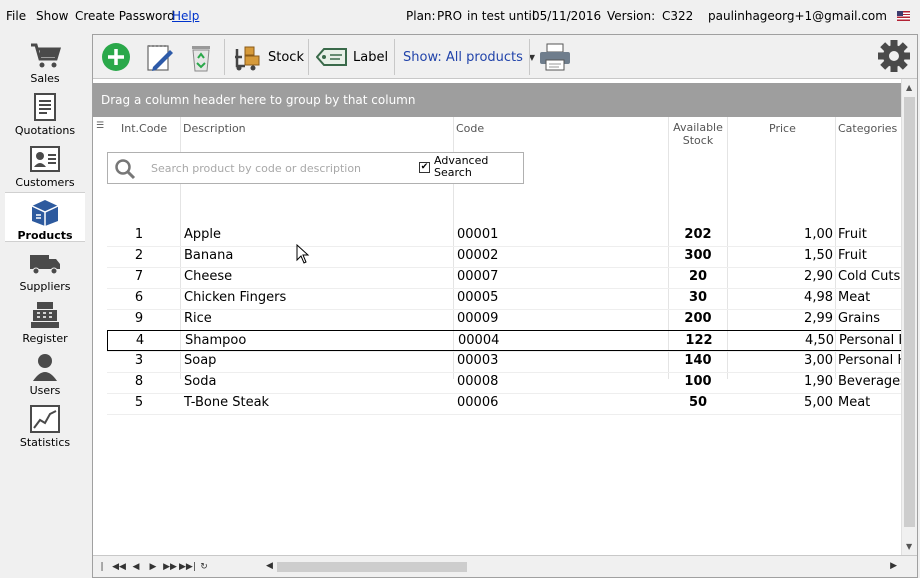 The width and height of the screenshot is (920, 578). What do you see at coordinates (352, 57) in the screenshot?
I see `label-button: Label` at bounding box center [352, 57].